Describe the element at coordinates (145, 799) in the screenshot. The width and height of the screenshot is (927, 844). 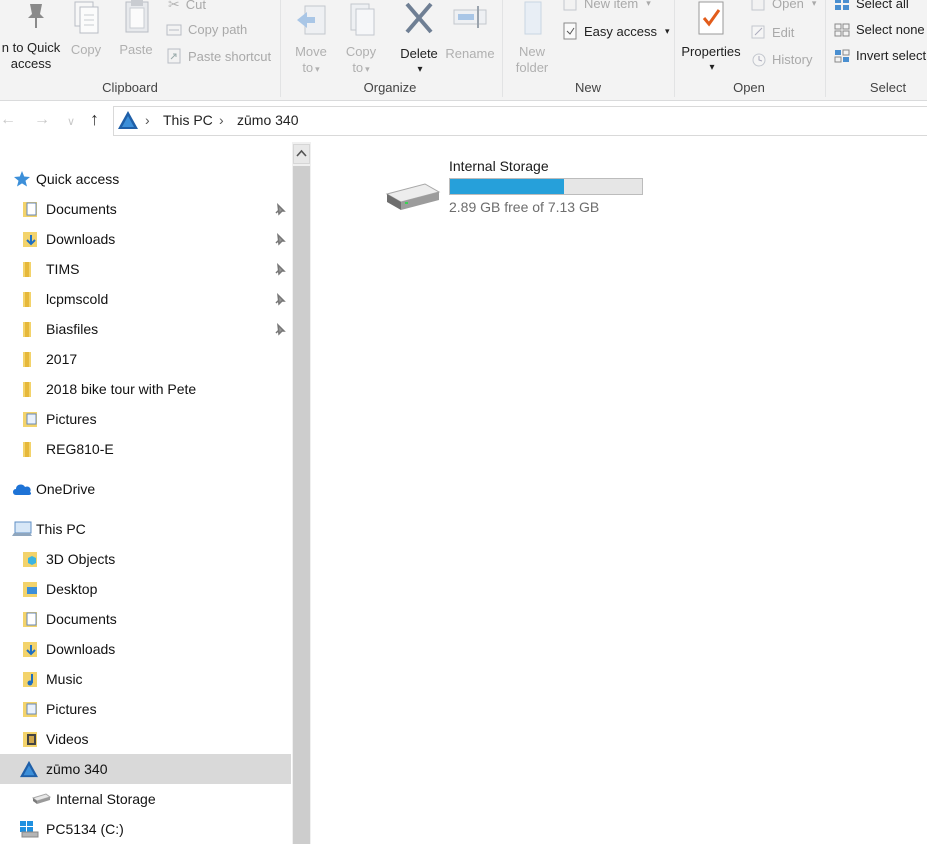
I see `nav-internal-storage: Internal Storage` at that location.